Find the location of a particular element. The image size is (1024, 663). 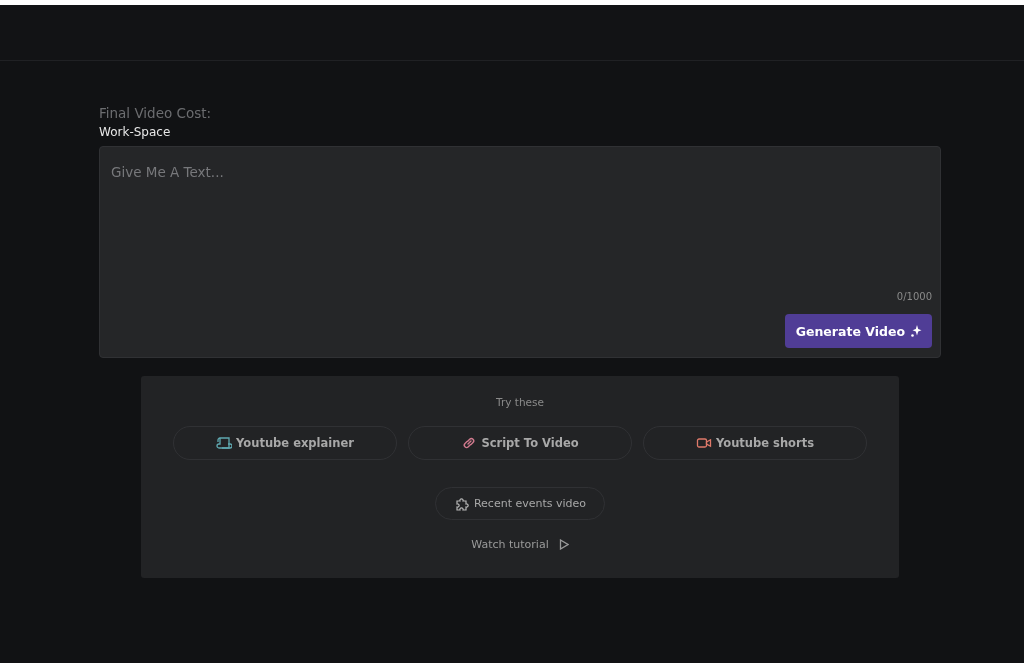

sparkle-icon is located at coordinates (916, 331).